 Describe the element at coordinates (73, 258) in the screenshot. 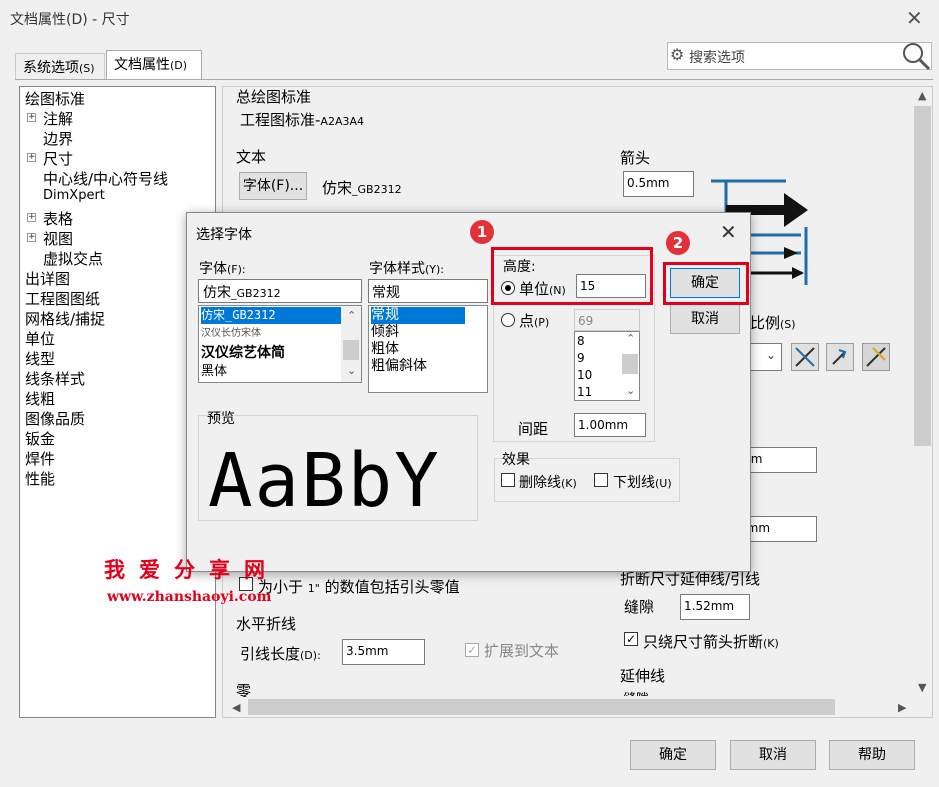

I see `tree-item: 虚拟交点` at that location.